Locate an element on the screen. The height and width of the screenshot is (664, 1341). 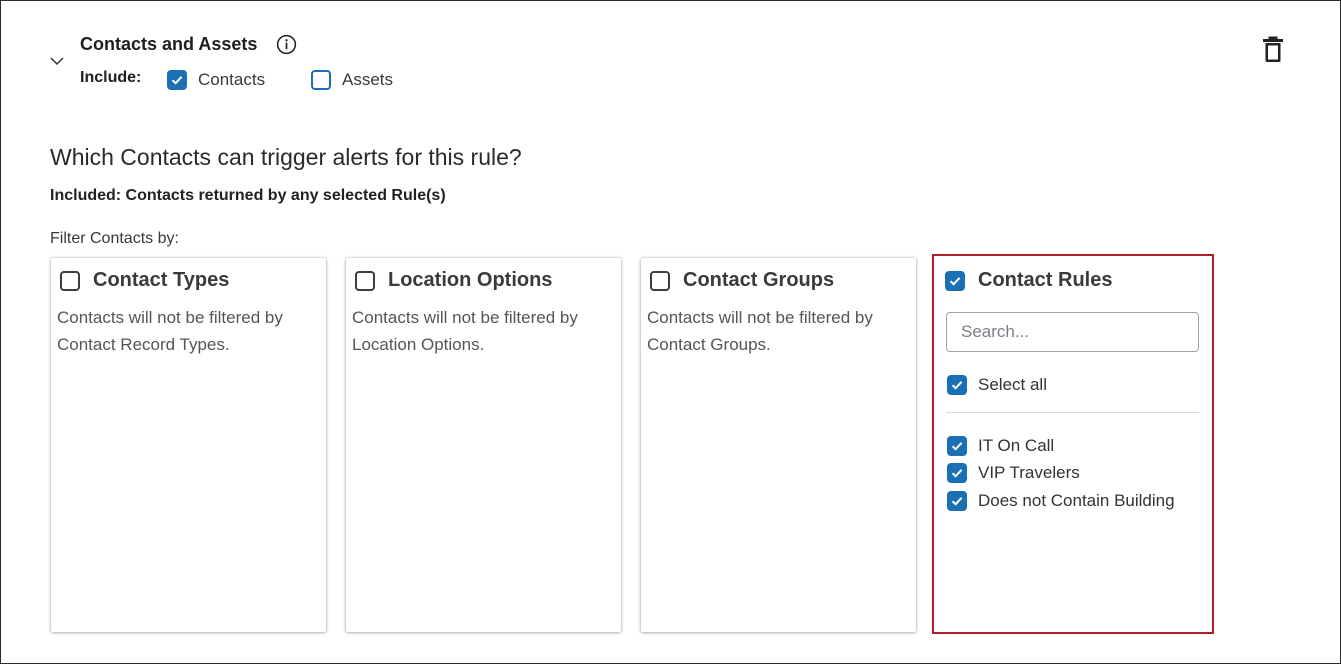
include-assets-checkbox: Assets is located at coordinates (352, 80).